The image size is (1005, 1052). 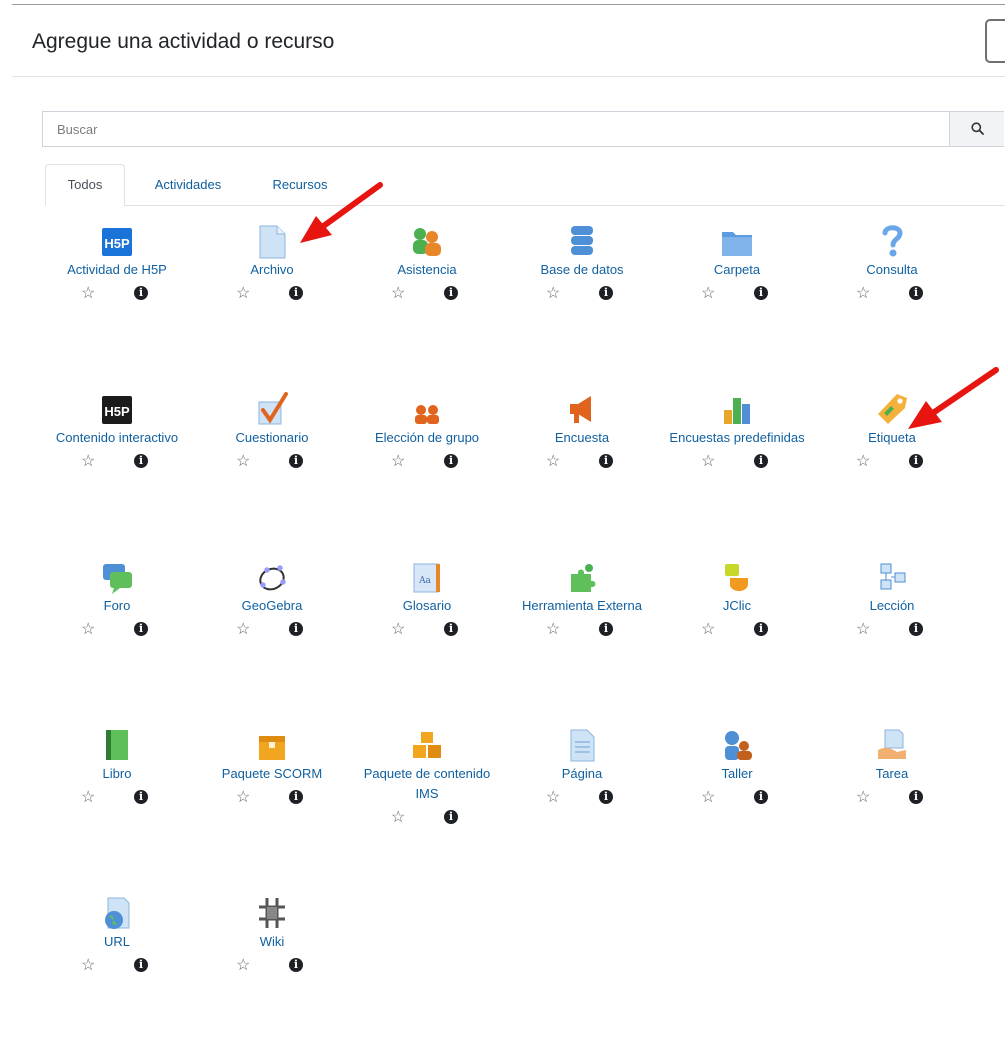 What do you see at coordinates (495, 129) in the screenshot?
I see `search-input` at bounding box center [495, 129].